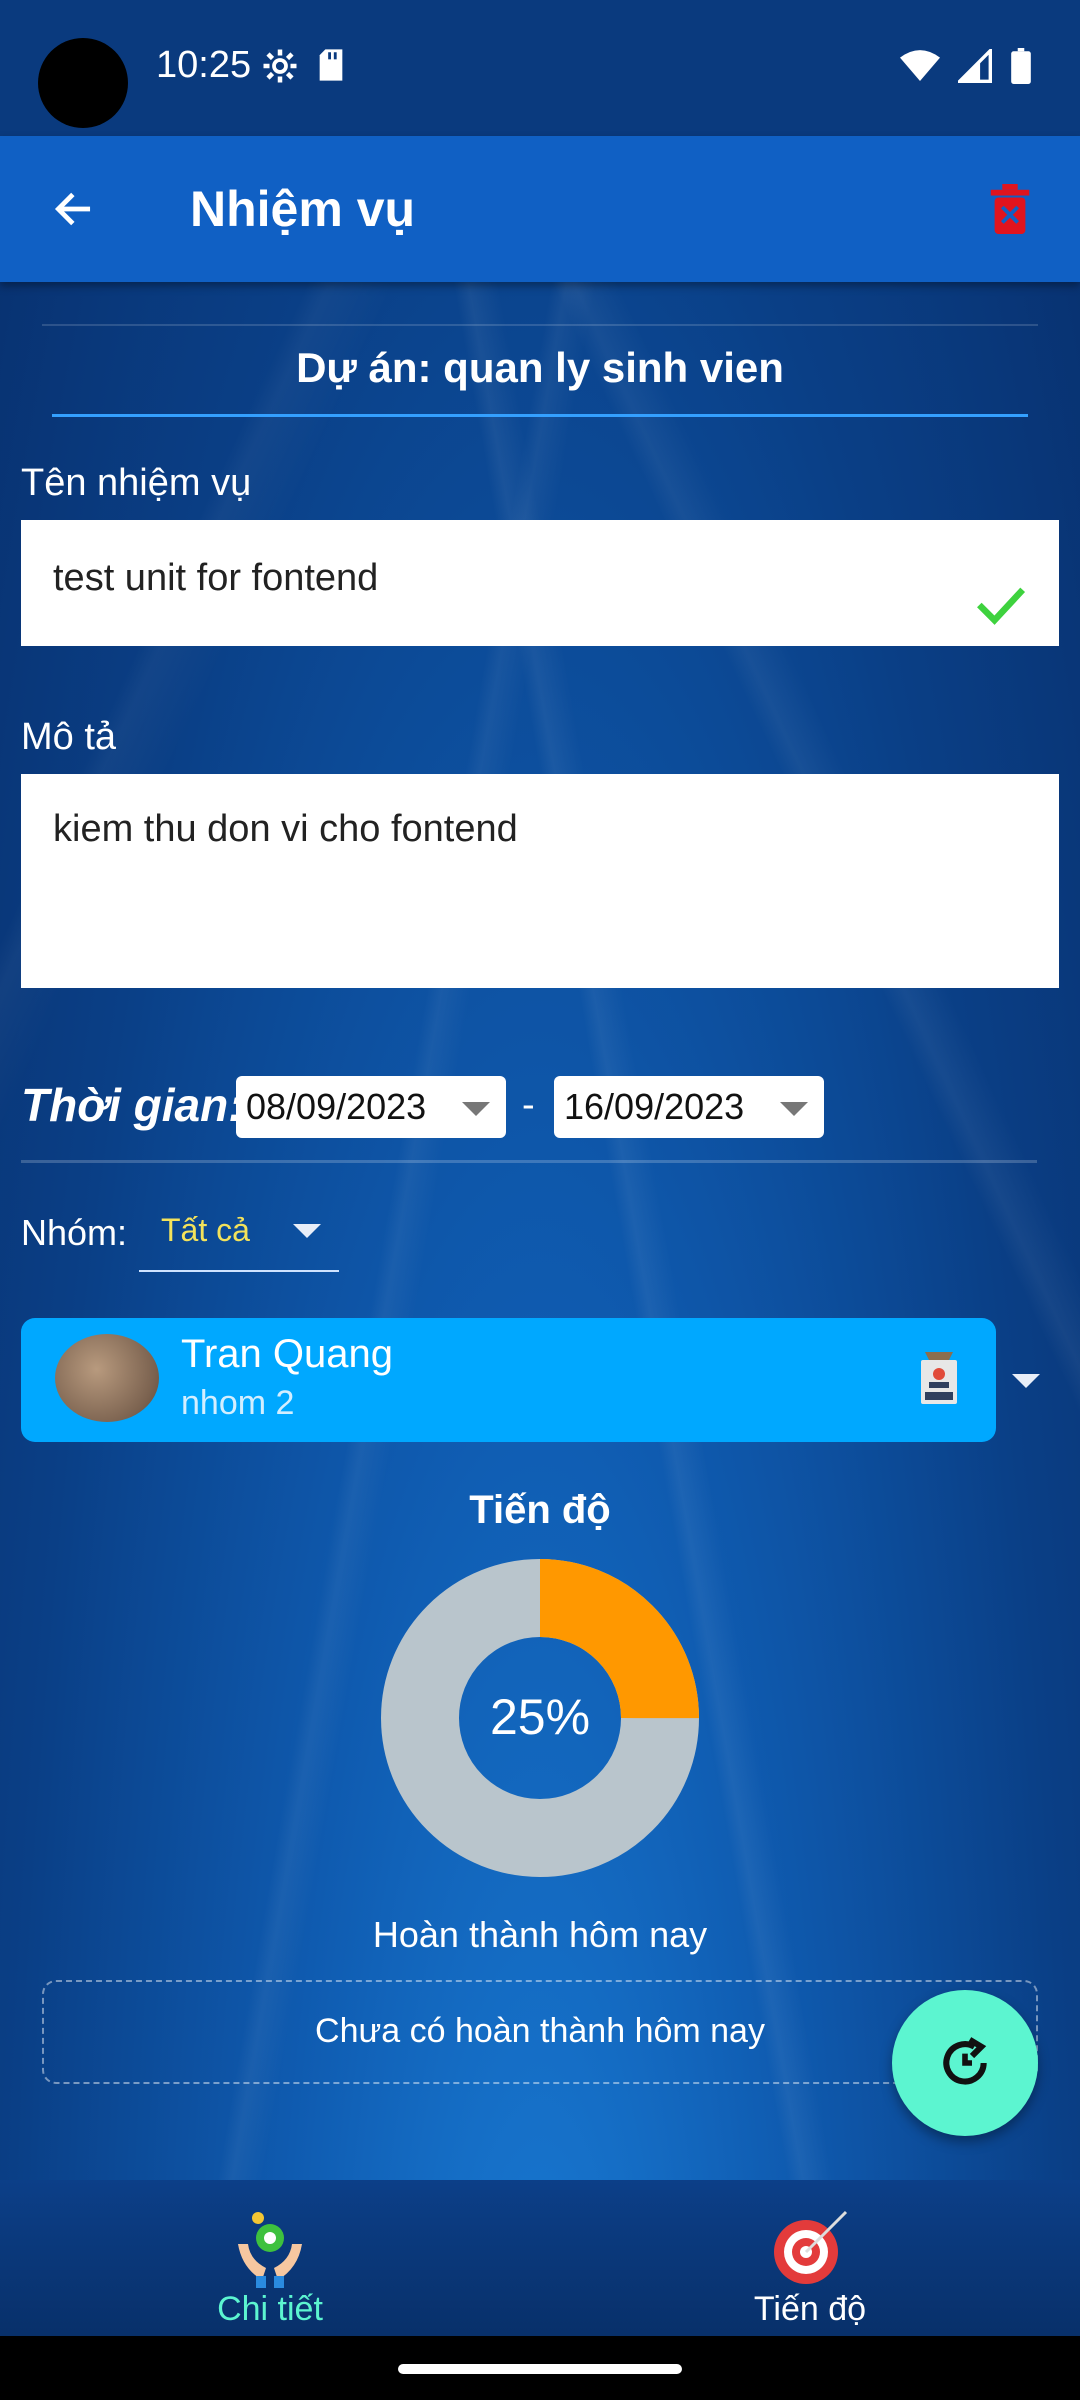  Describe the element at coordinates (973, 67) in the screenshot. I see `signal-icon` at that location.